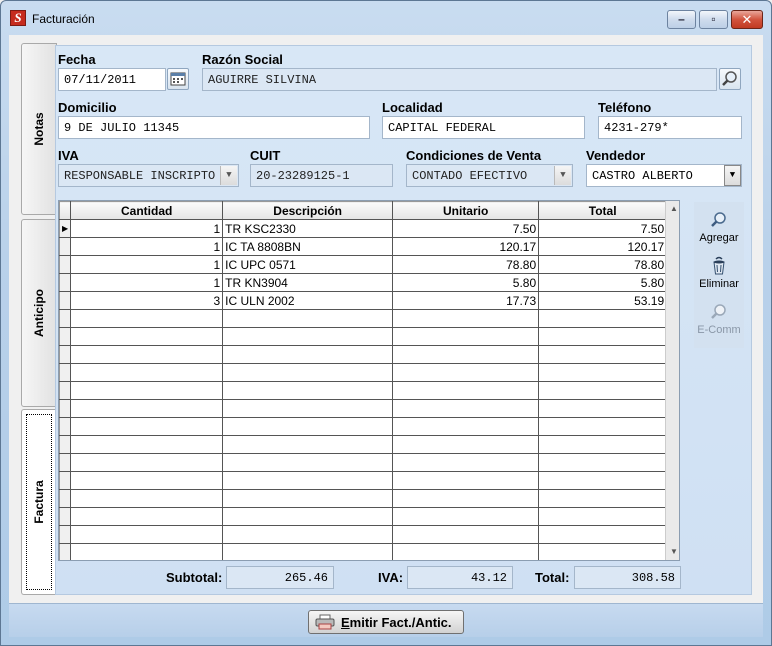  I want to click on col-total: Total, so click(603, 210).